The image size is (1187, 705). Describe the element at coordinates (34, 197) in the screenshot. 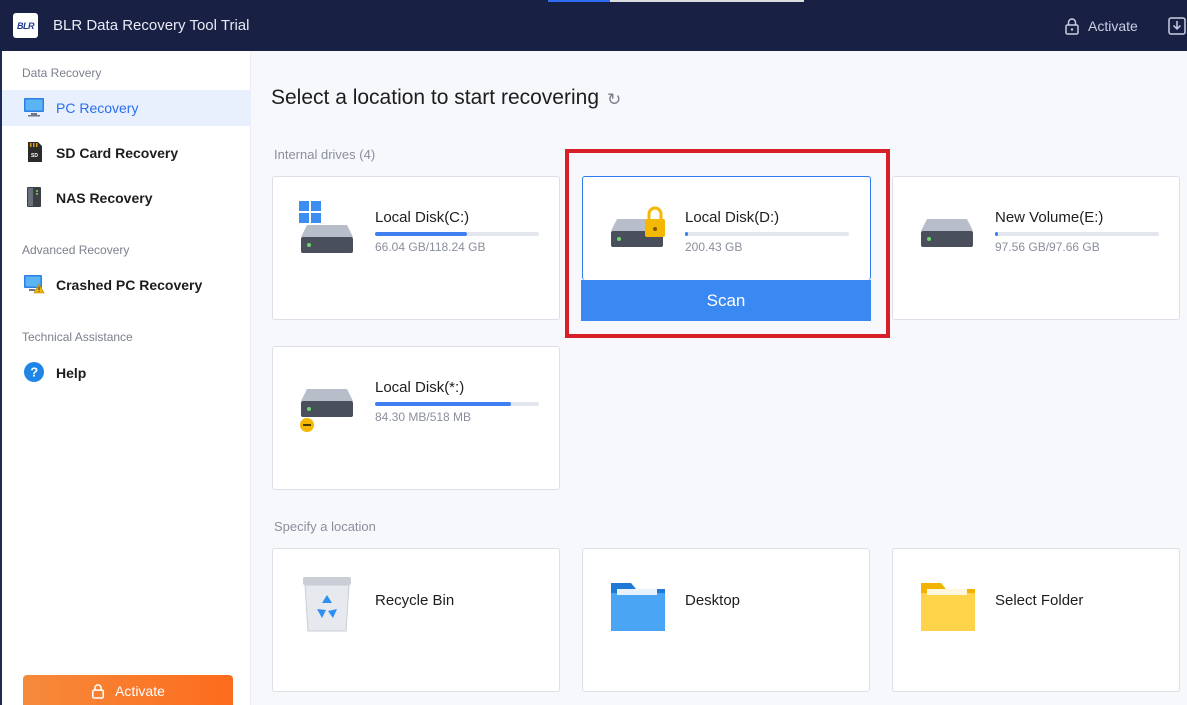

I see `nas-icon` at that location.